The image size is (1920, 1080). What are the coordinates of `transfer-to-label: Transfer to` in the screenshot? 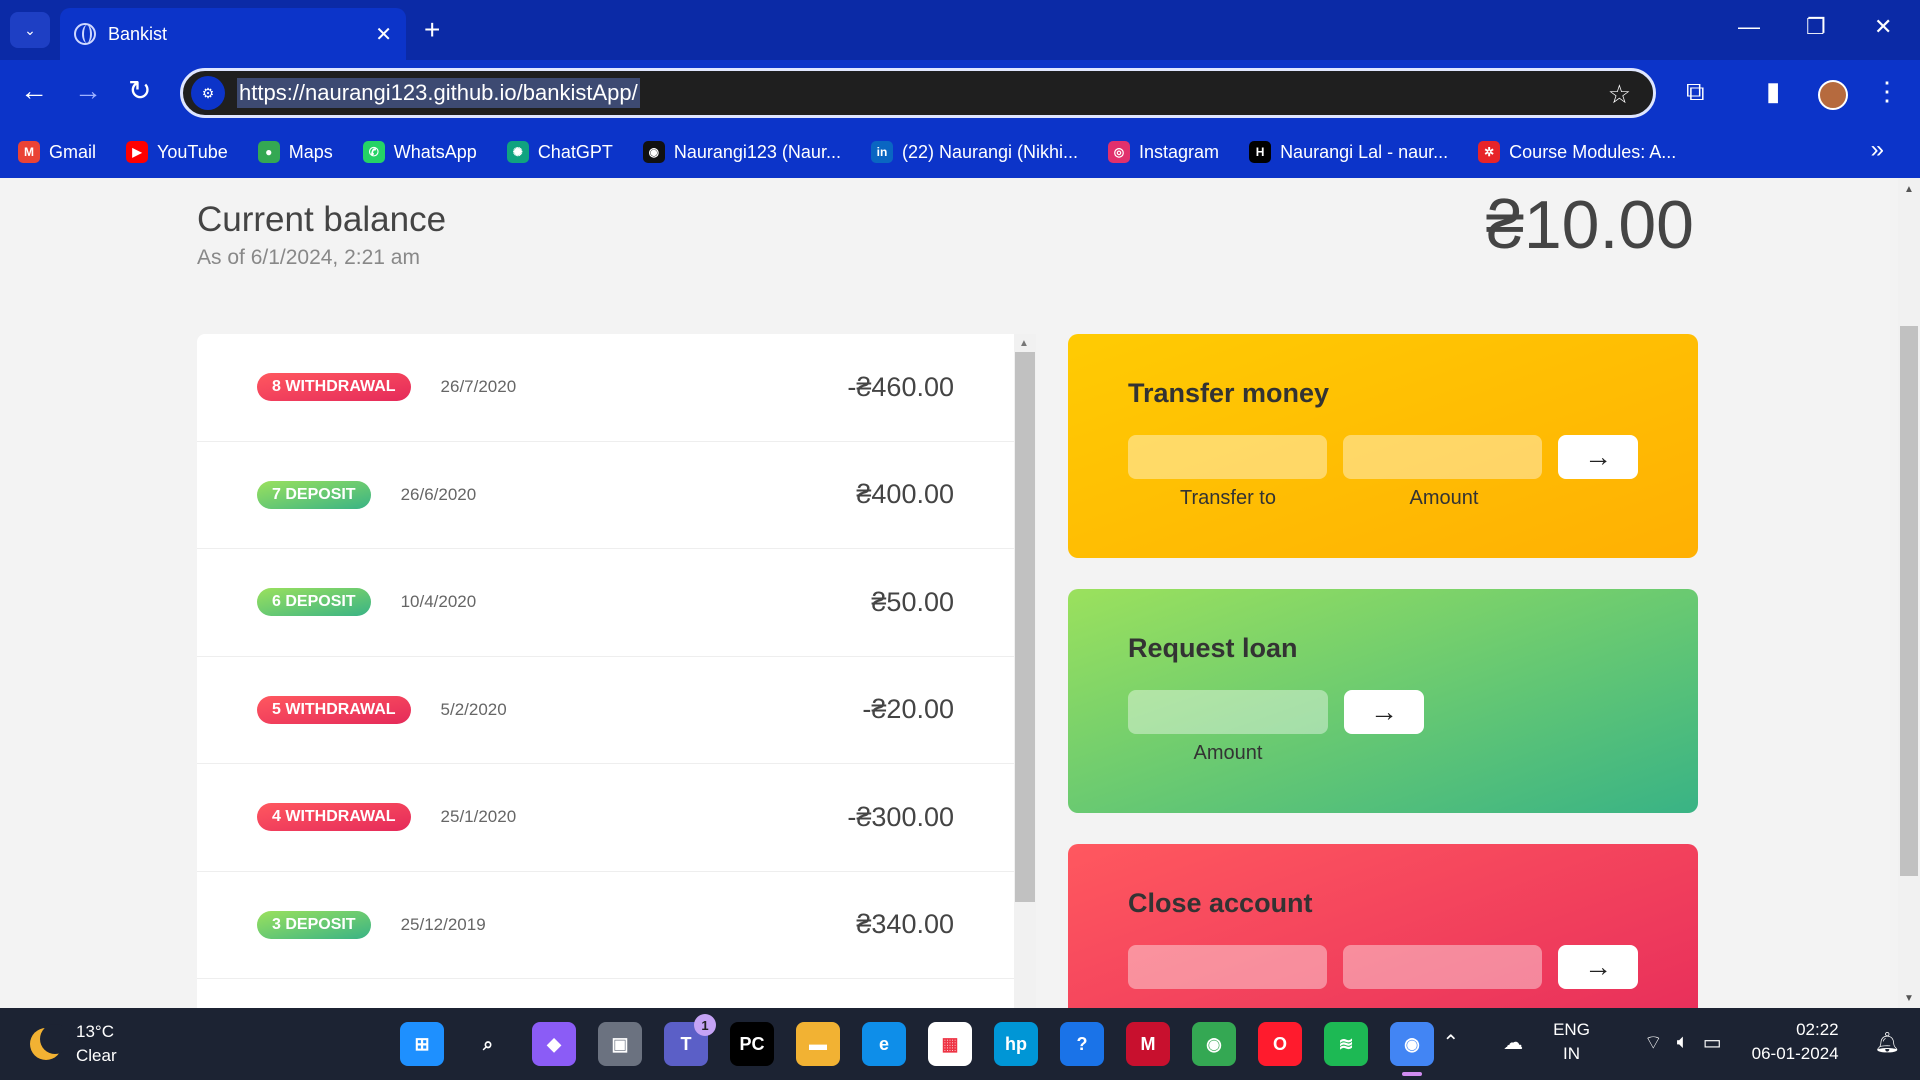 It's located at (1228, 498).